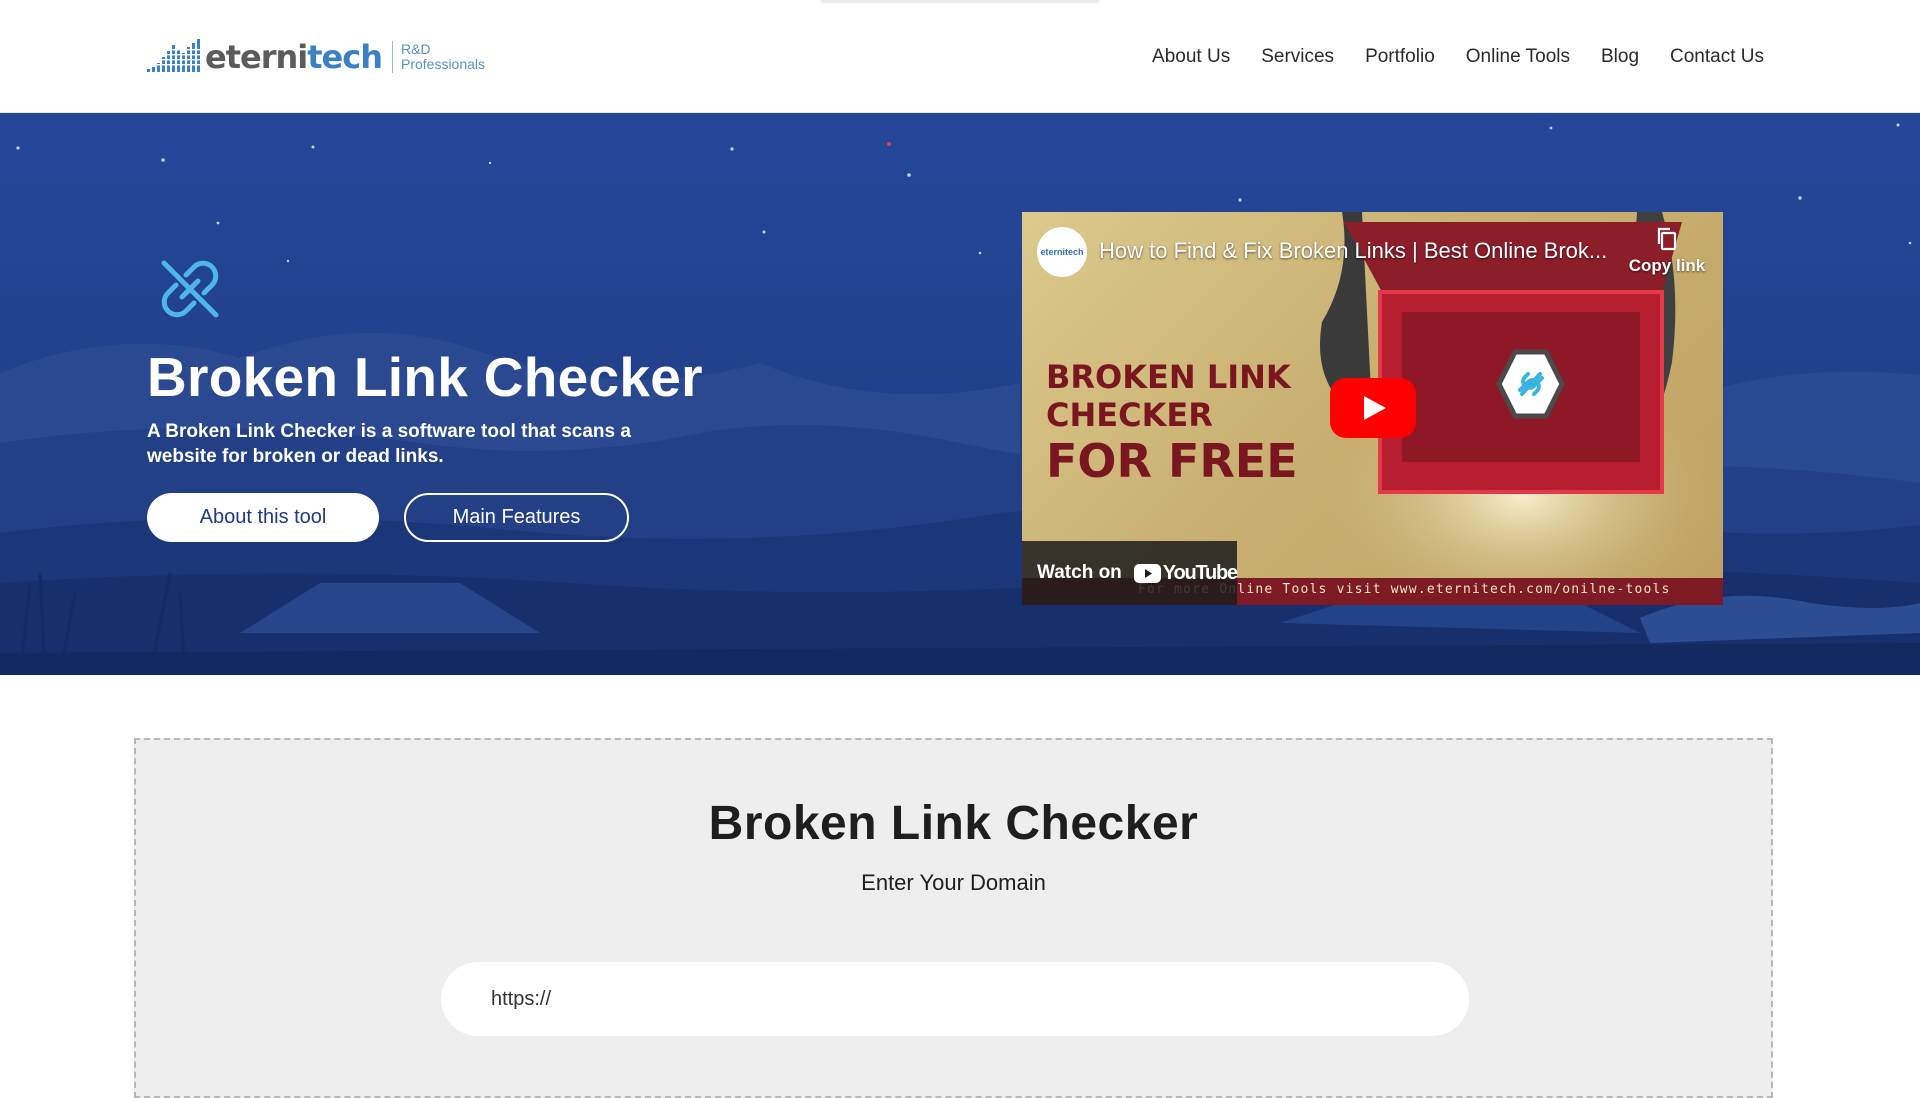 The width and height of the screenshot is (1920, 1098). What do you see at coordinates (1518, 57) in the screenshot?
I see `nav-online-tools: Online Tools` at bounding box center [1518, 57].